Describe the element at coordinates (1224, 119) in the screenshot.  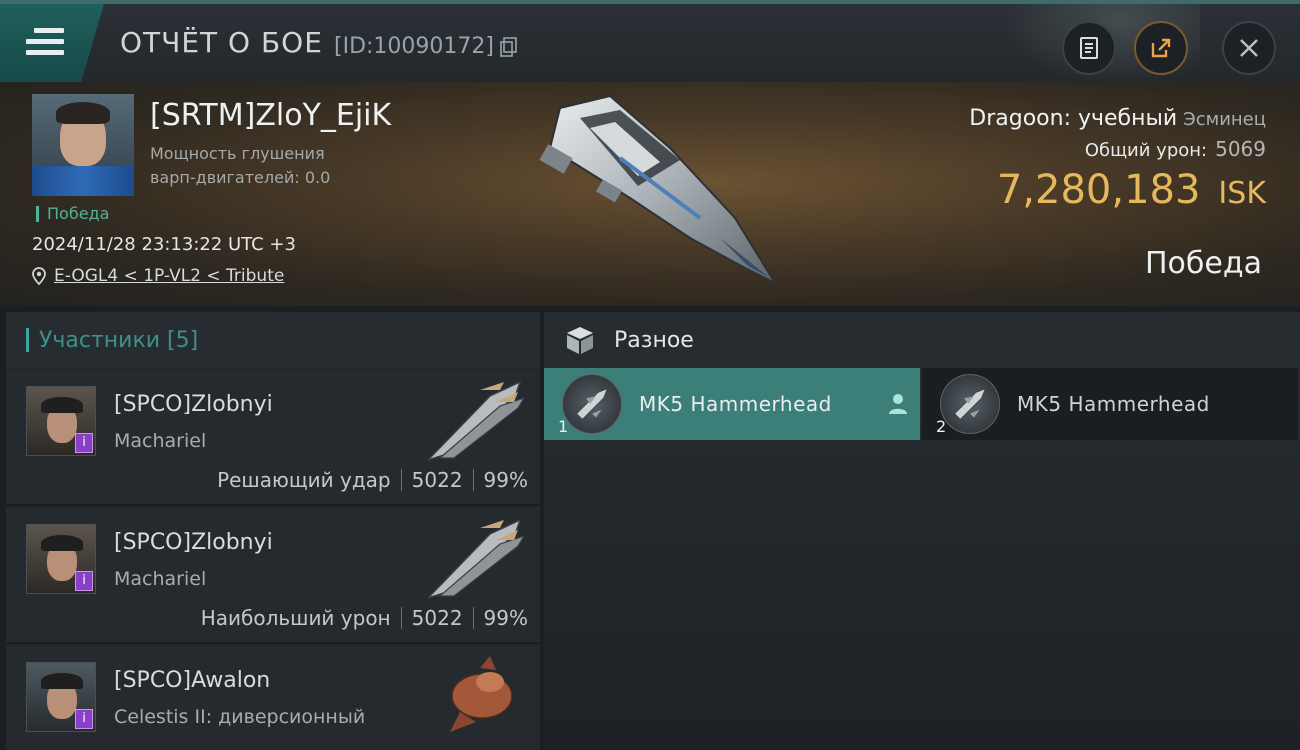
I see `ship-class: Эсминец` at that location.